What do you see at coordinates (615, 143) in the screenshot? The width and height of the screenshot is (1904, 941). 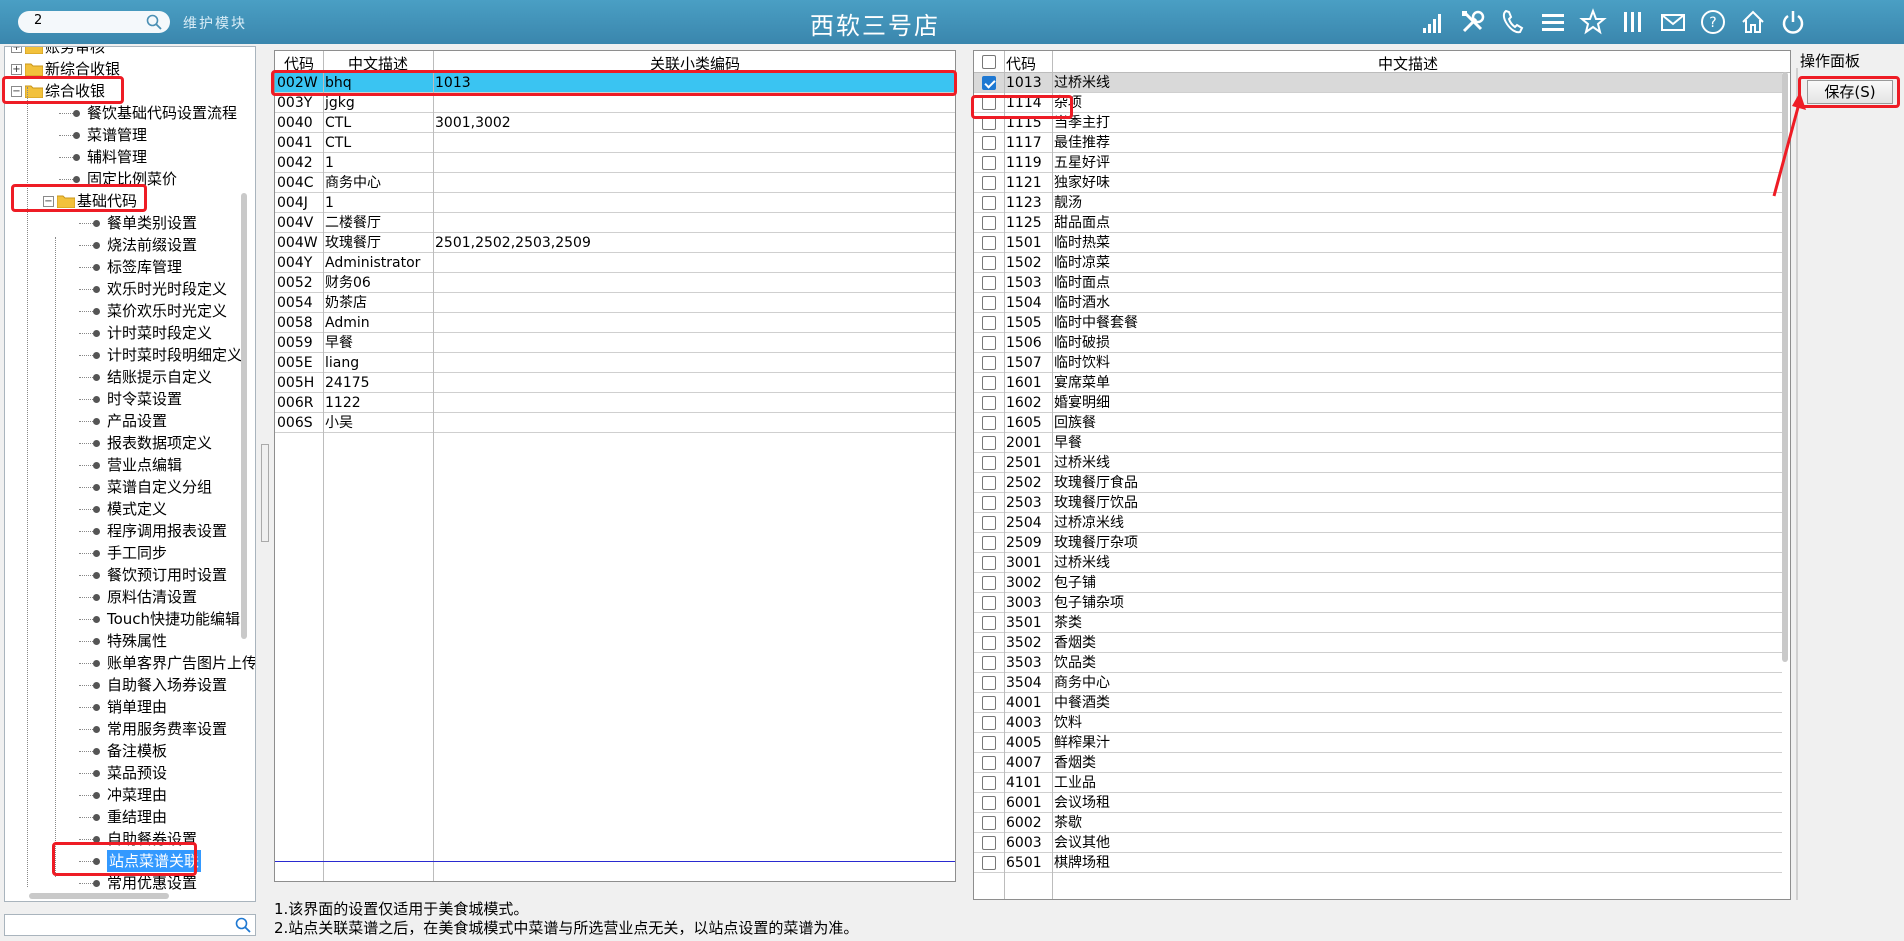 I see `station-row: 0041 CTL` at bounding box center [615, 143].